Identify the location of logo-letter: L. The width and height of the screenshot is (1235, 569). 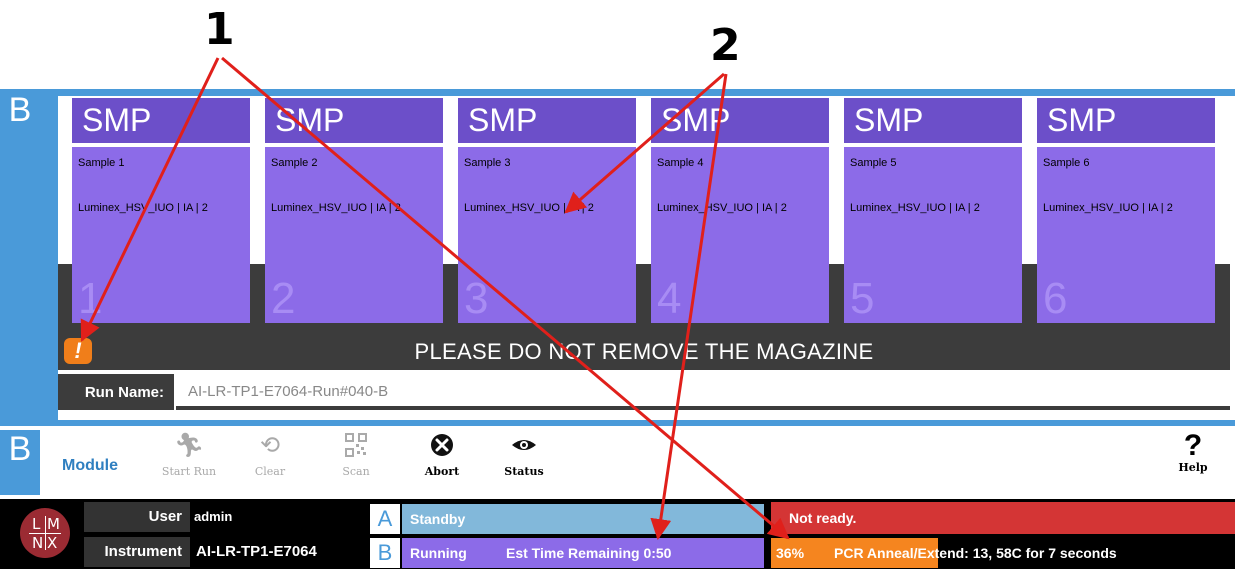
(36, 524).